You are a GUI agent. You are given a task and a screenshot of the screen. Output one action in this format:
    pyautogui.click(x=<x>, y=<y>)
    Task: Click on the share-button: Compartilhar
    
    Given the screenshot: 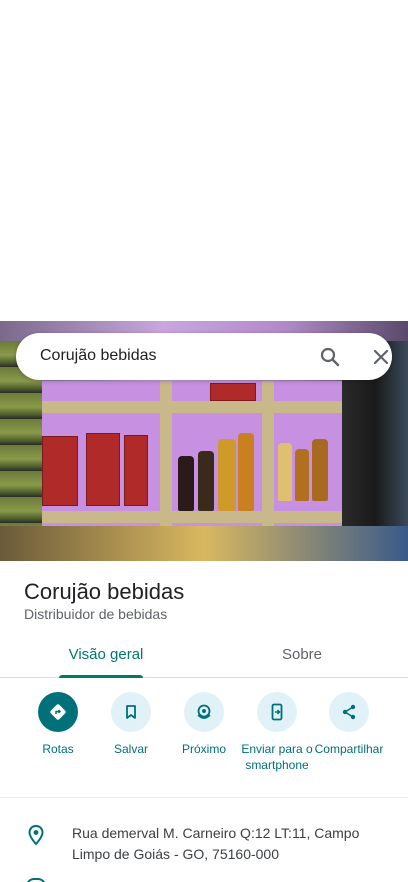 What is the action you would take?
    pyautogui.click(x=349, y=724)
    